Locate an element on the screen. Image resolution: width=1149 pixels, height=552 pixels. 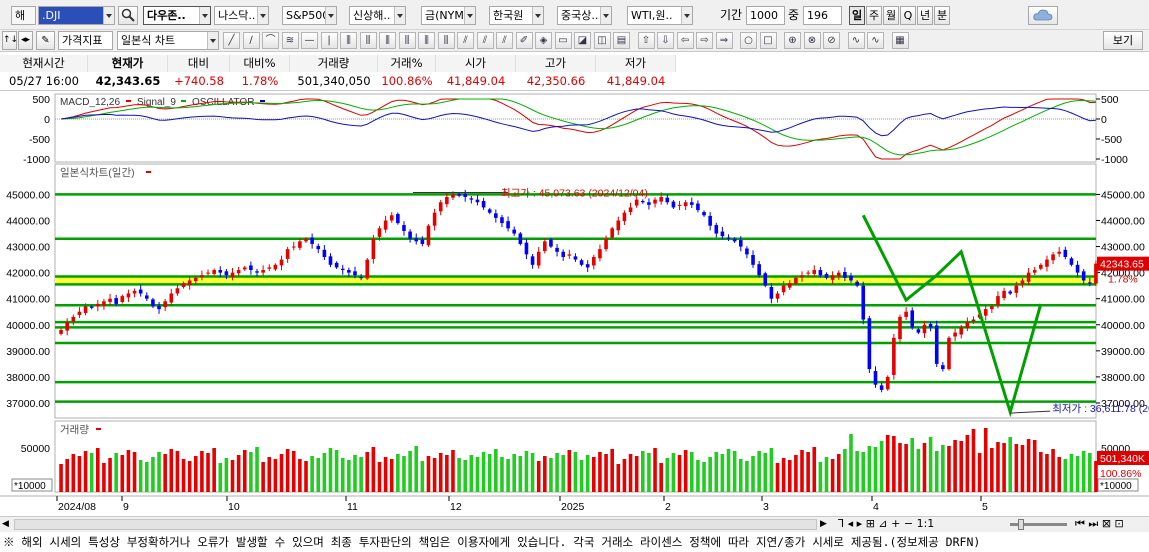
arrow-left-icon: ⇦ is located at coordinates (685, 40).